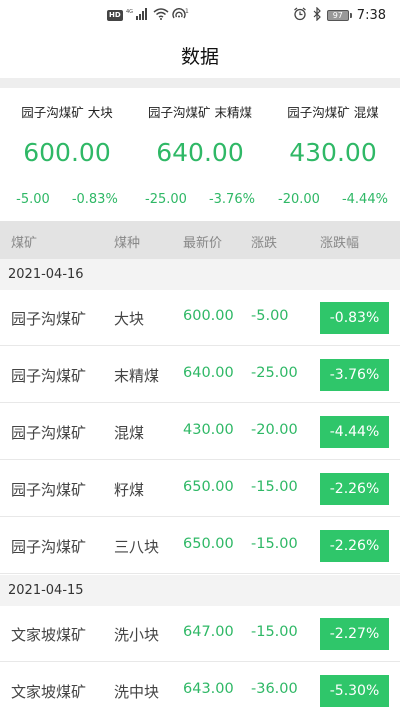 The image size is (400, 711). I want to click on summary-change-value: -25.00, so click(166, 199).